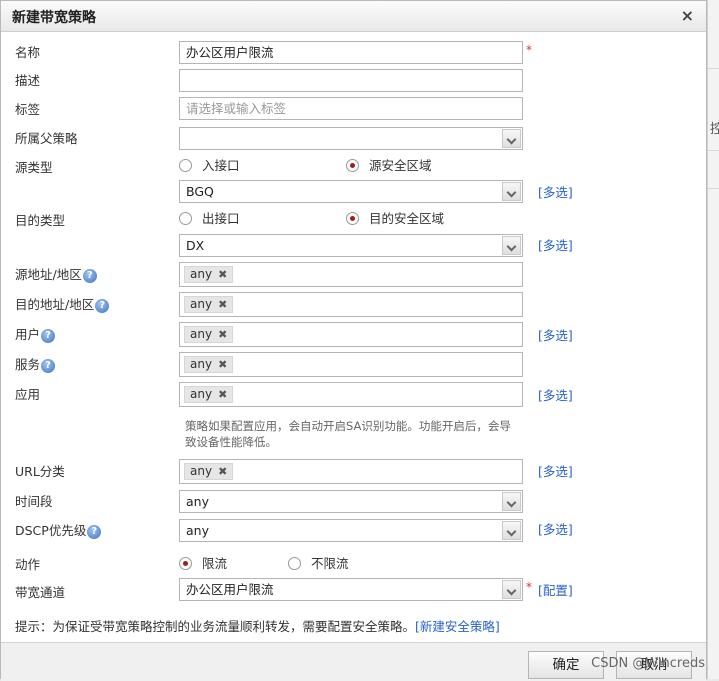 This screenshot has height=681, width=719. What do you see at coordinates (351, 364) in the screenshot?
I see `service-tag-input: any ✖` at bounding box center [351, 364].